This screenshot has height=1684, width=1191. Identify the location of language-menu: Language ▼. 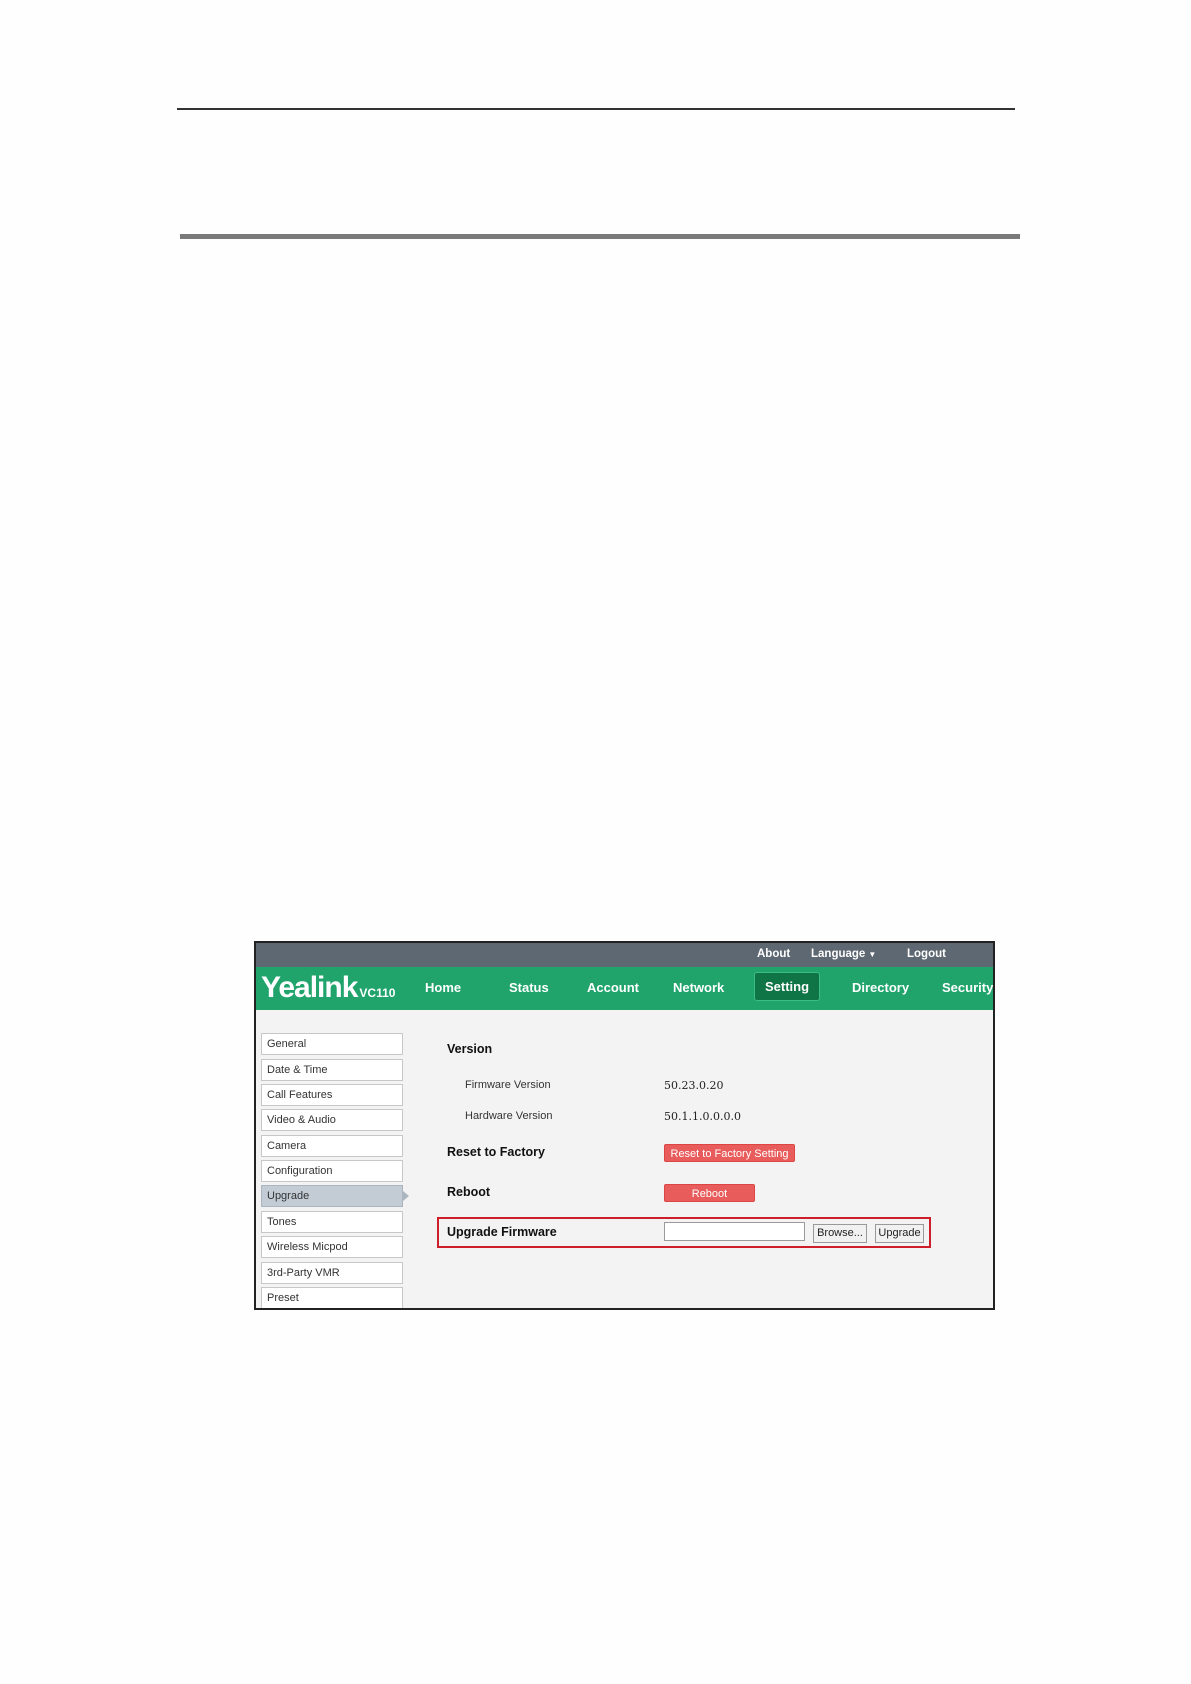
(843, 954).